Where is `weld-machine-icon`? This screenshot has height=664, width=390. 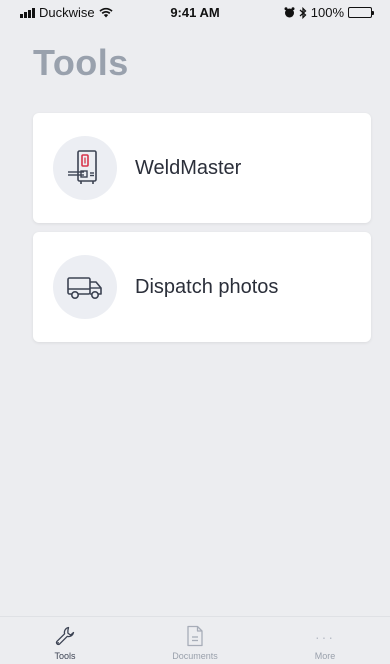
weld-machine-icon is located at coordinates (85, 168).